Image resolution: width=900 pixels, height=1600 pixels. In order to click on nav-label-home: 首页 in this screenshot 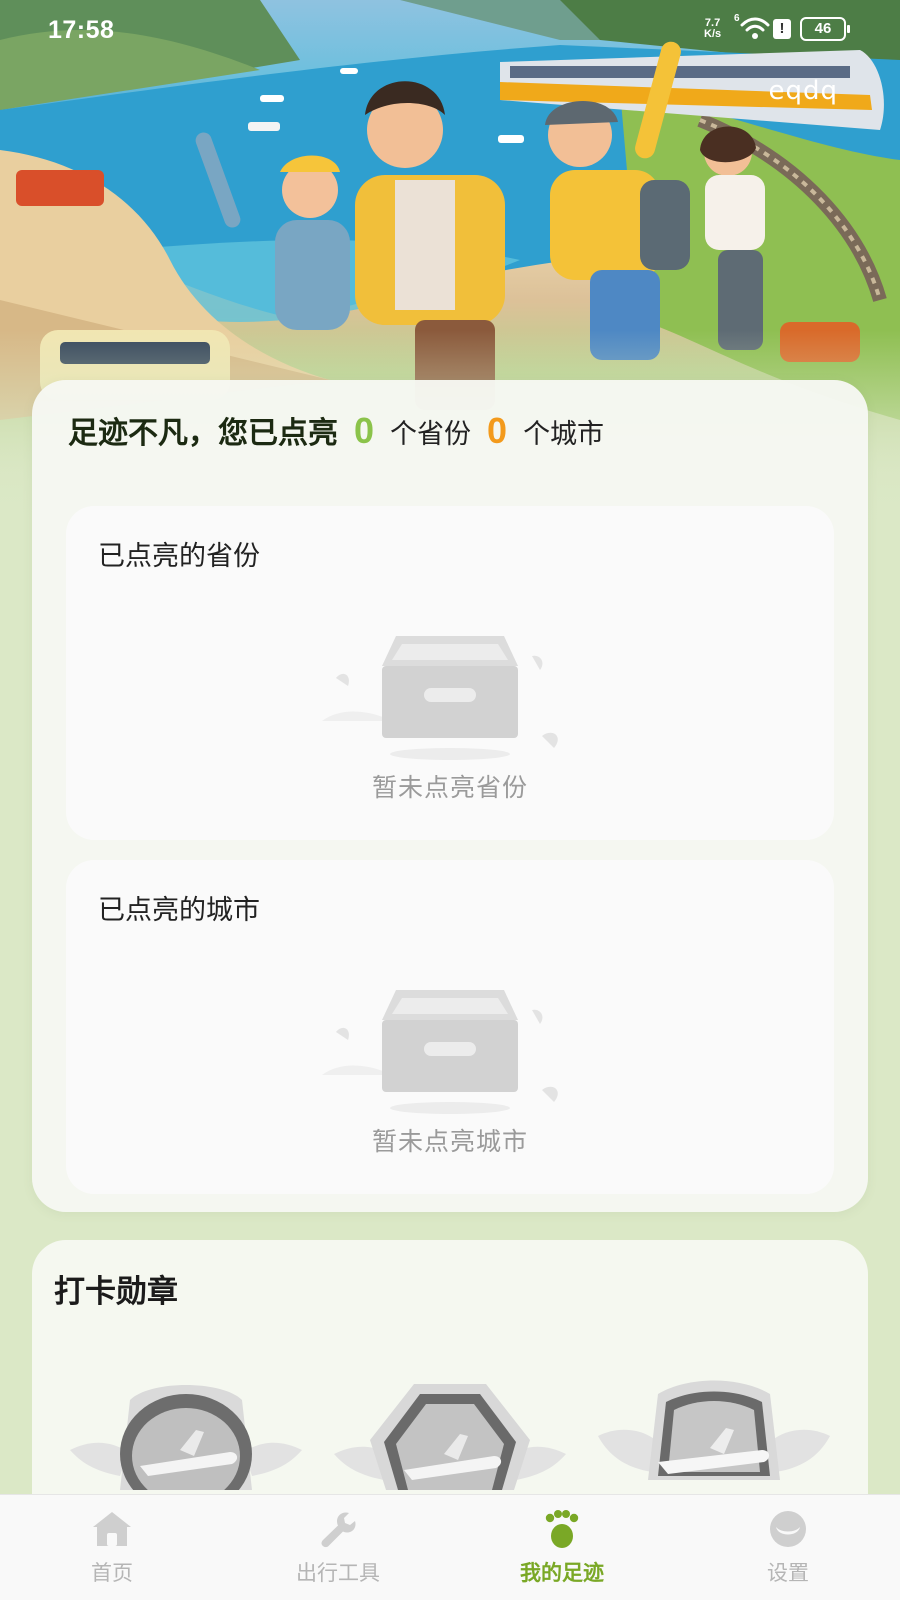, I will do `click(112, 1573)`.